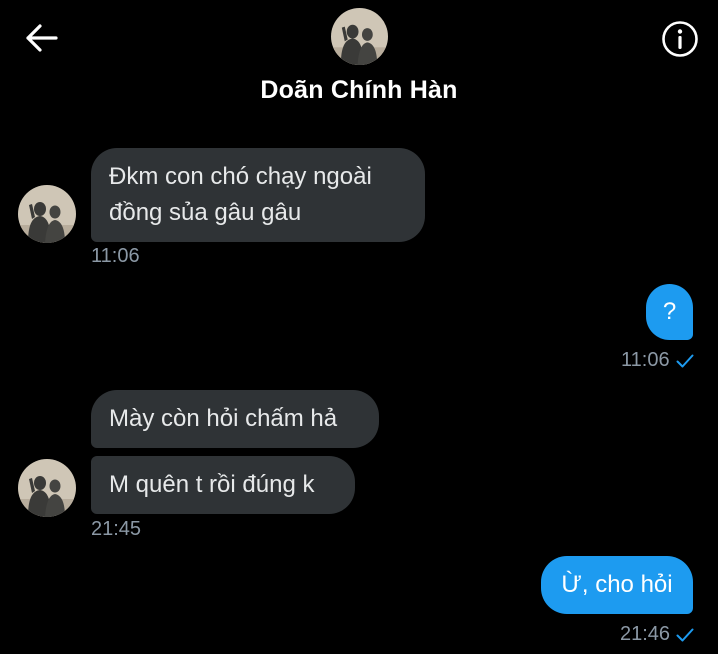  Describe the element at coordinates (223, 418) in the screenshot. I see `message-text: Mày còn hỏi chấm hả` at that location.